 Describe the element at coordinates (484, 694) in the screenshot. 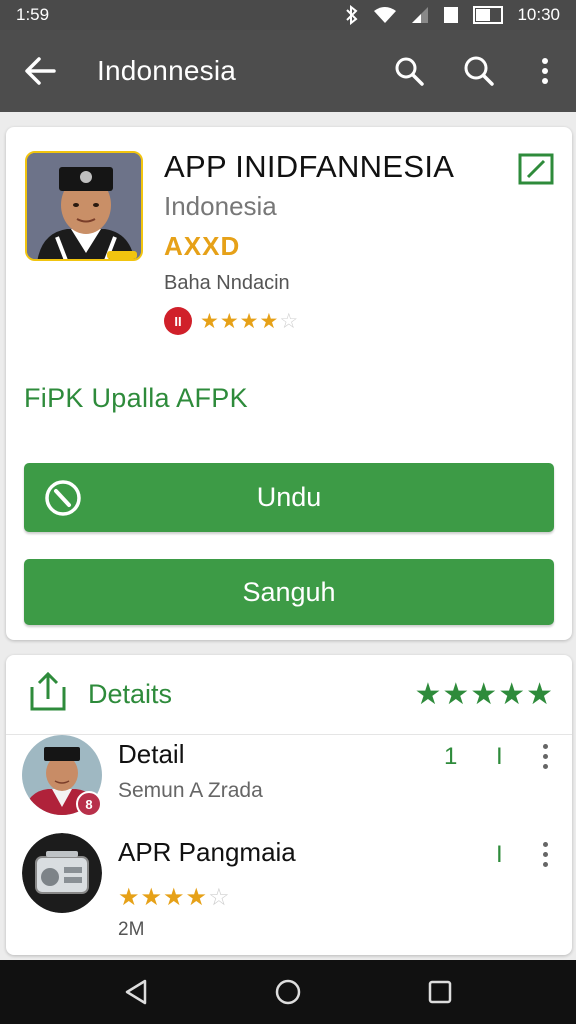

I see `details-rating-stars: ★★★★★` at that location.